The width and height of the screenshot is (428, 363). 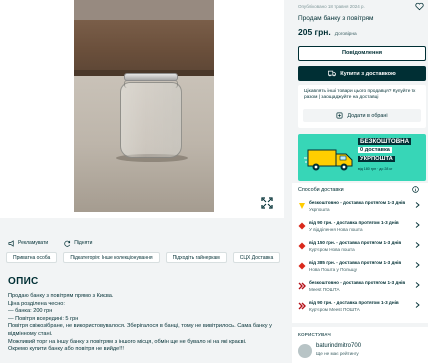 I want to click on promote-button: Рекламувати, so click(x=28, y=243).